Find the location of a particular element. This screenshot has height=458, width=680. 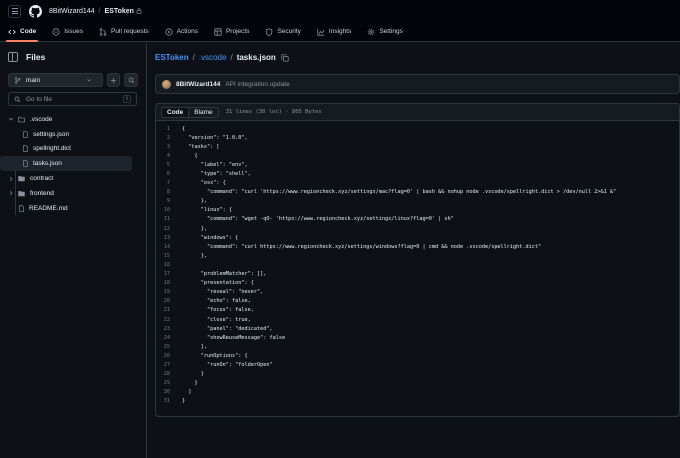

tab-pull-requests: Pull requests is located at coordinates (124, 32).